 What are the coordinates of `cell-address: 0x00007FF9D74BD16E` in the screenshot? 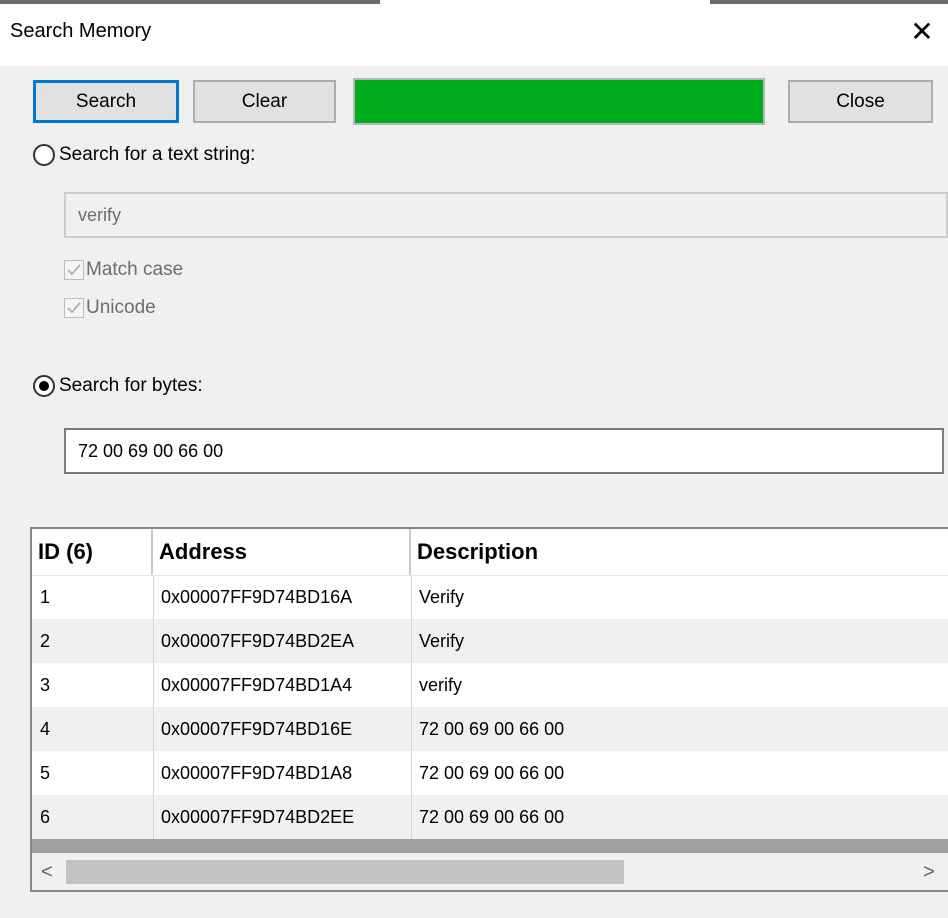 It's located at (257, 728).